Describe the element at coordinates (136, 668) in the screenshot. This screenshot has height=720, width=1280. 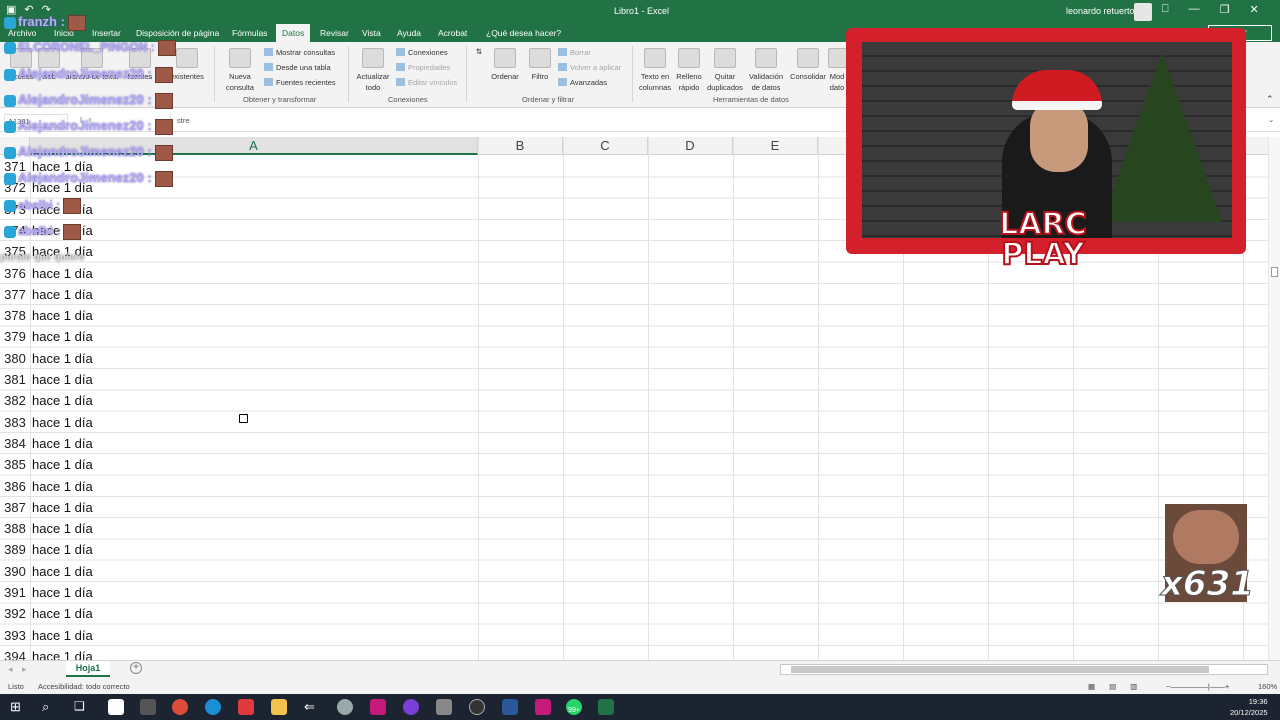
I see `add-sheet-button: +` at that location.